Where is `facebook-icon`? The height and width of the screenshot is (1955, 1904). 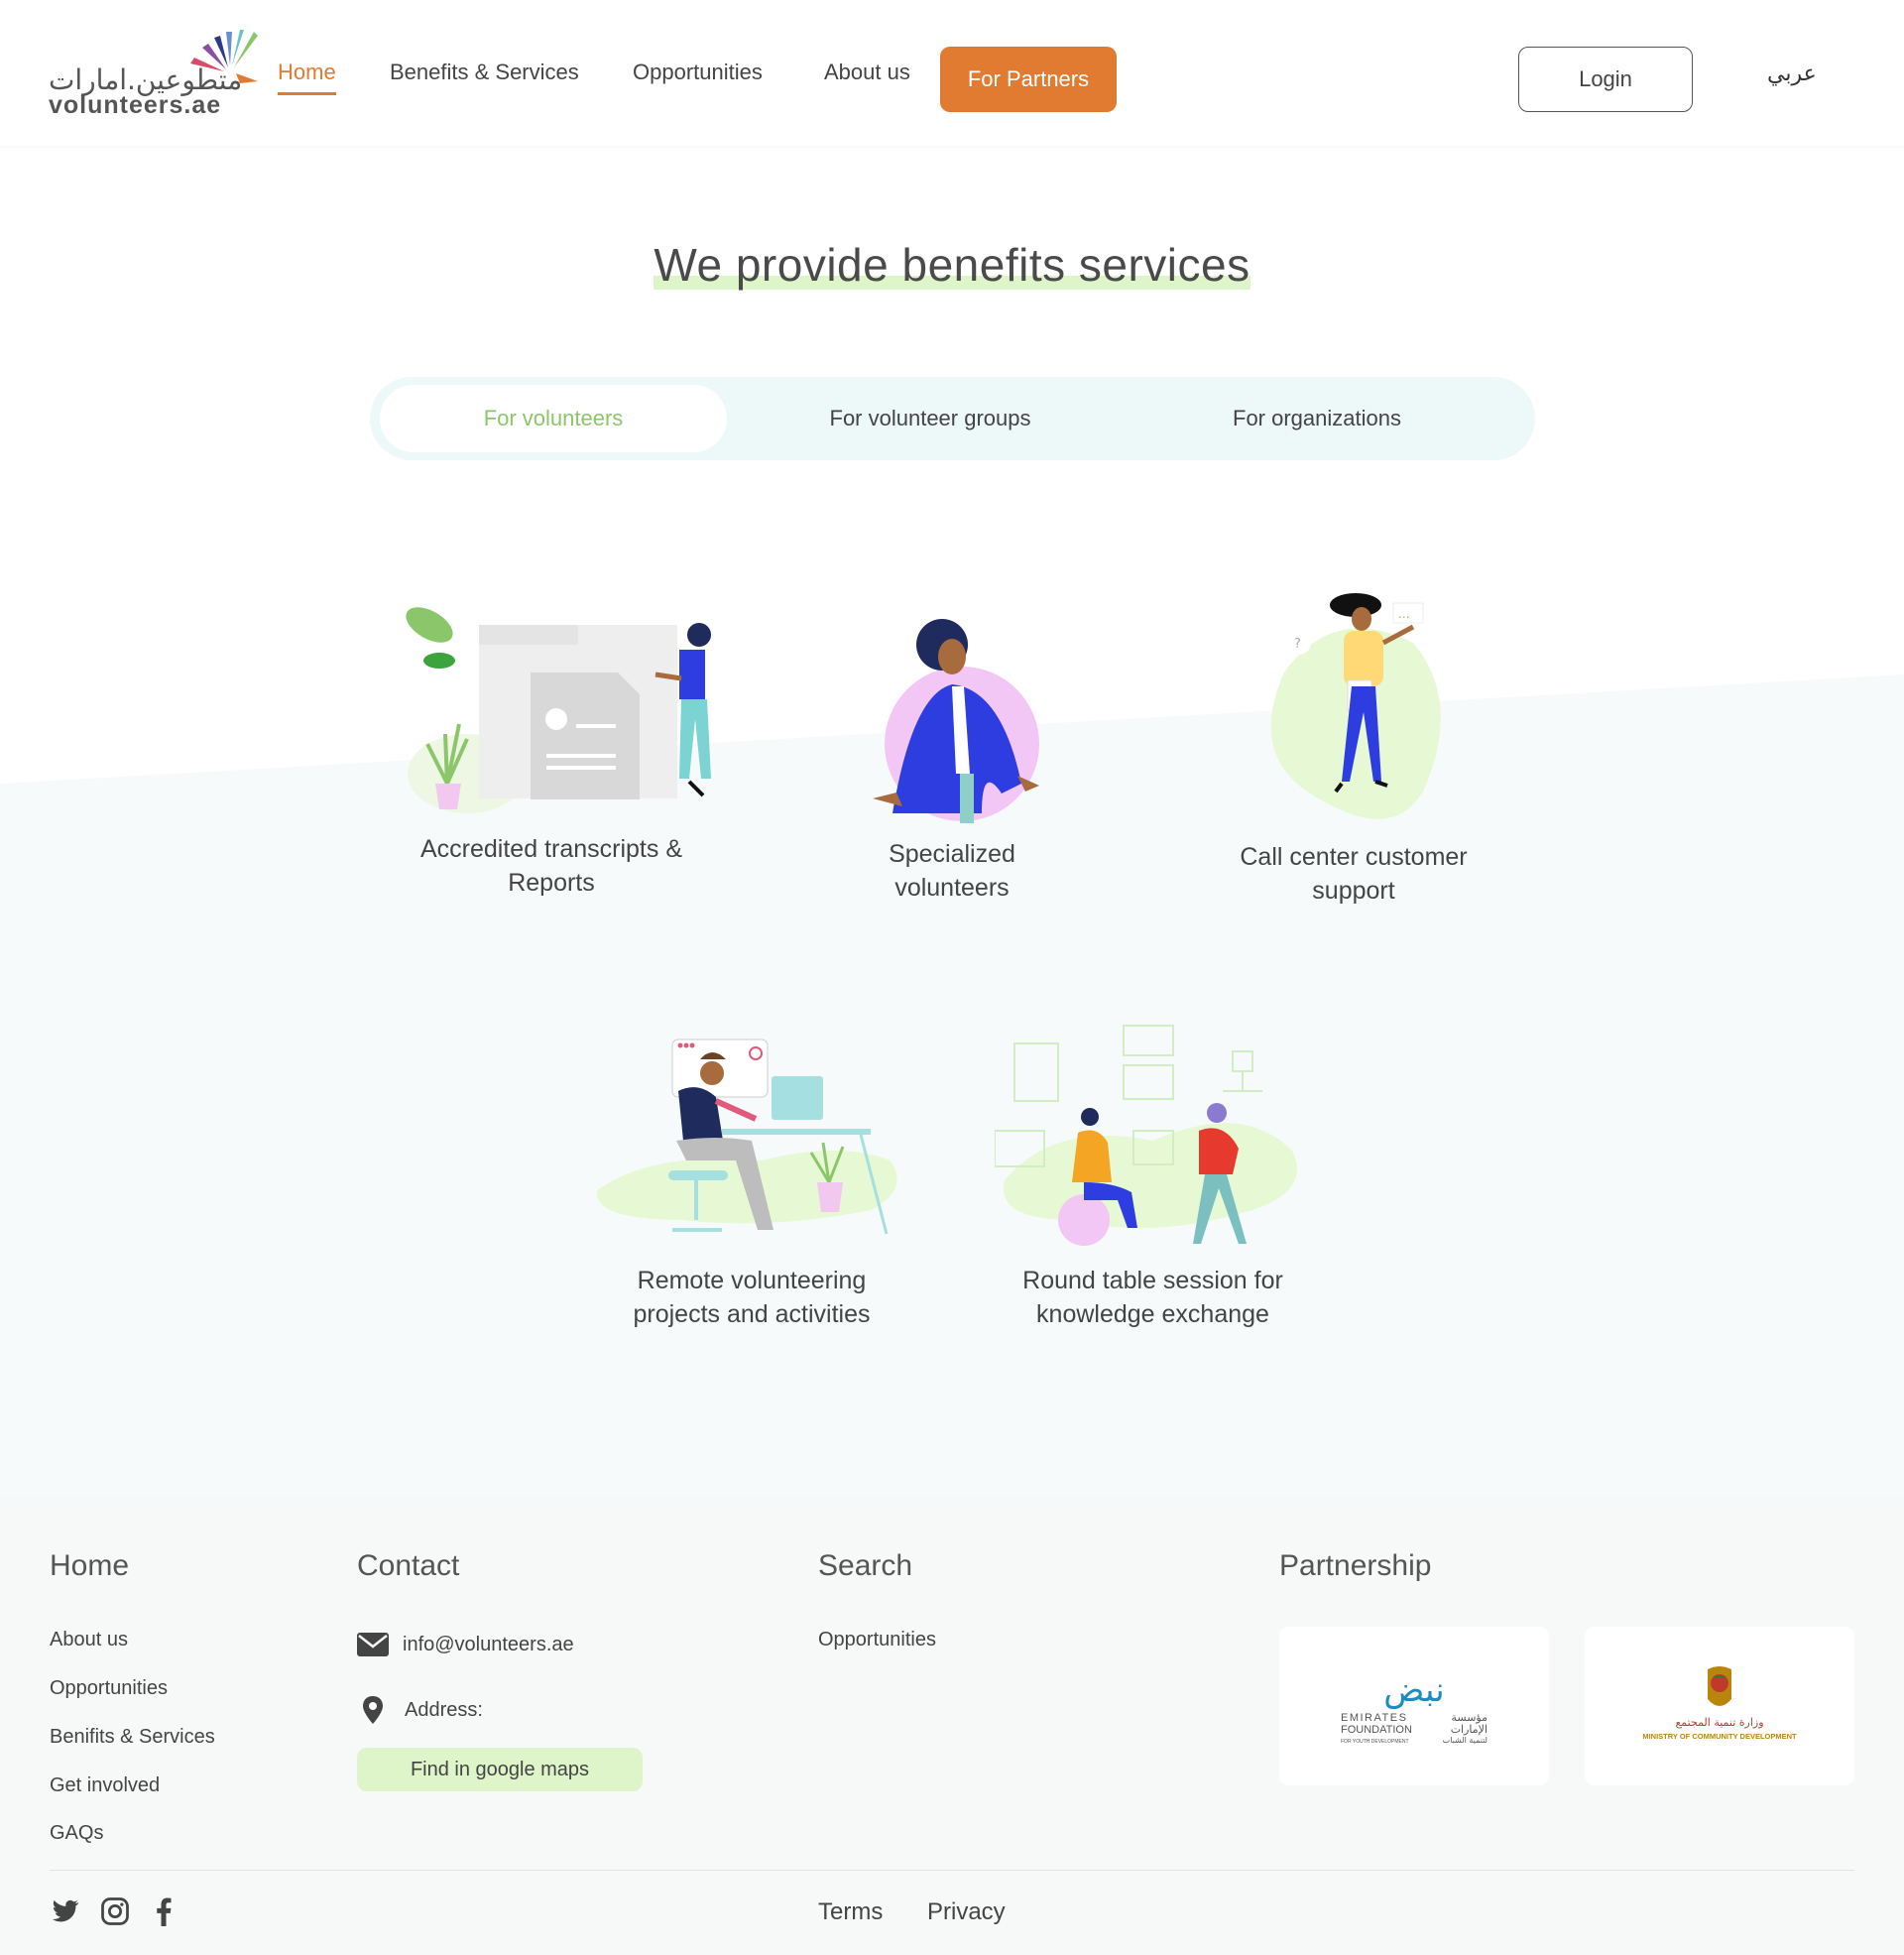 facebook-icon is located at coordinates (163, 1911).